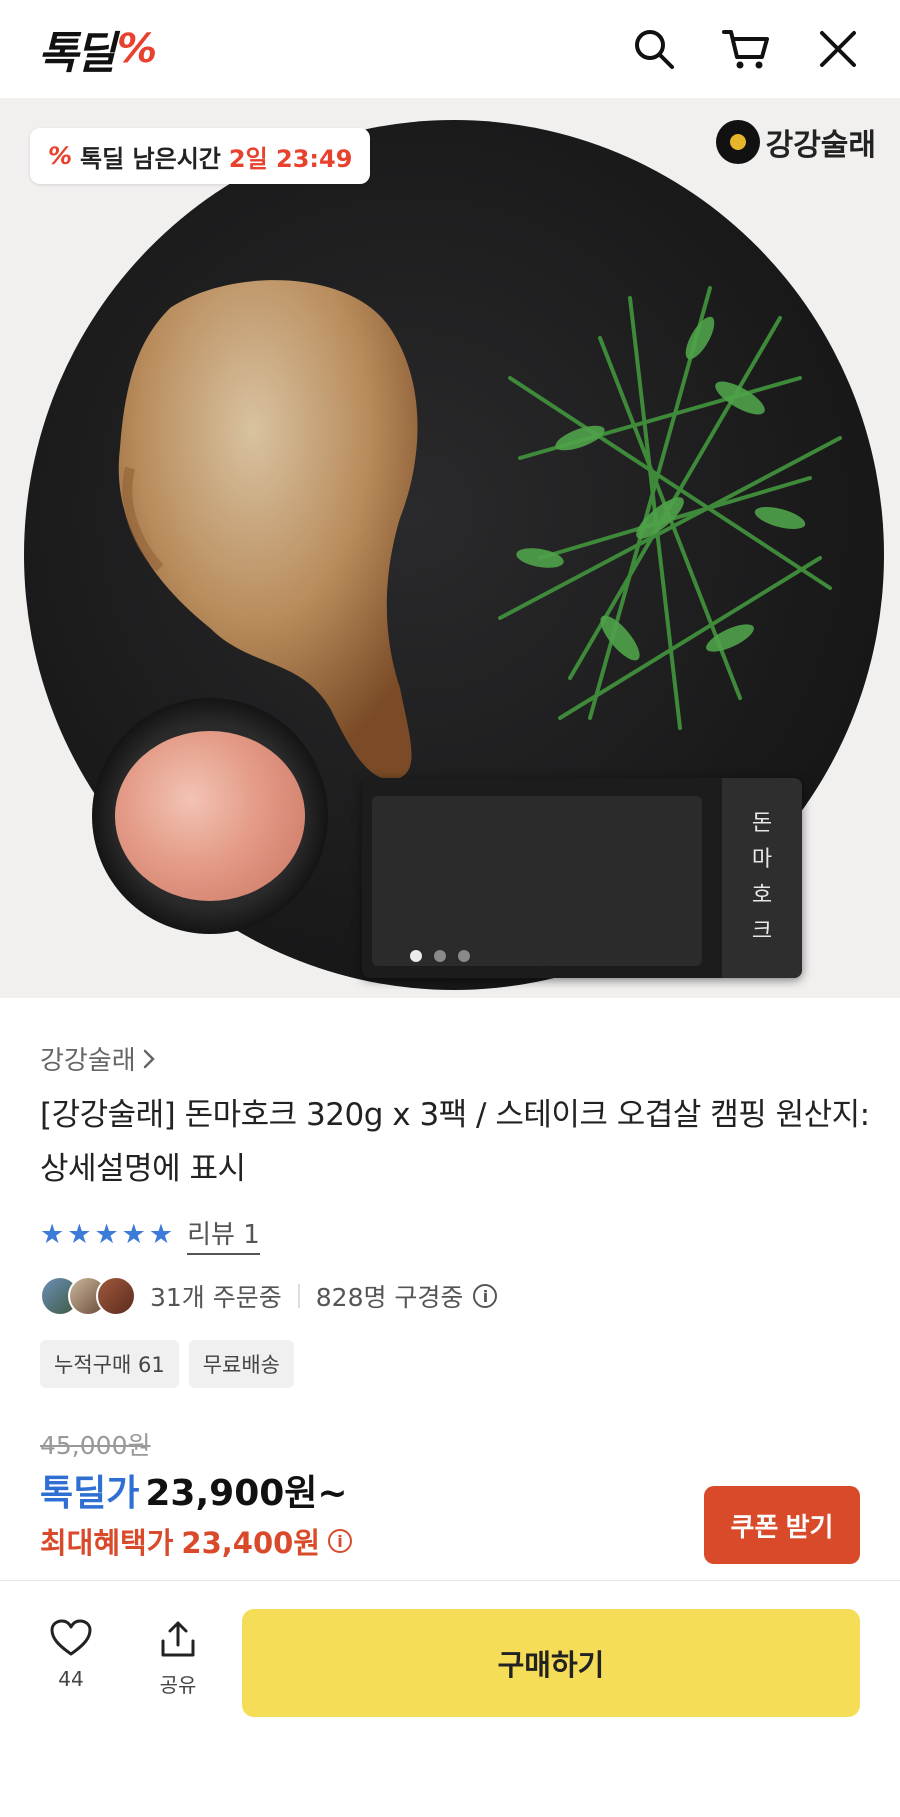 The height and width of the screenshot is (1817, 900). I want to click on orders-count: 31개 주문중, so click(216, 1297).